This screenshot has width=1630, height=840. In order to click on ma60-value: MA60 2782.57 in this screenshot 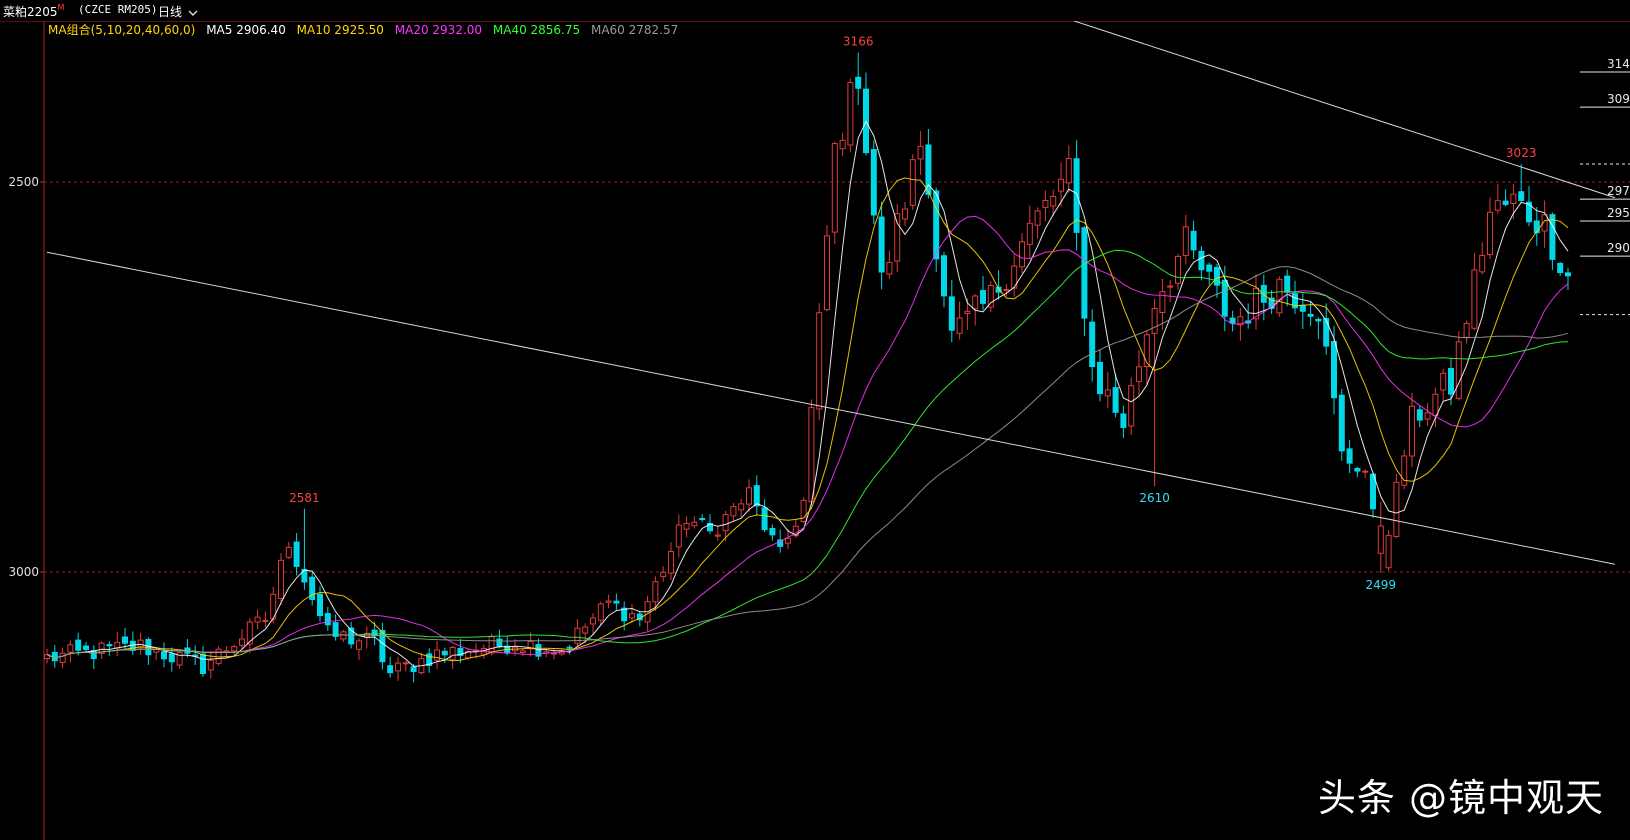, I will do `click(634, 30)`.